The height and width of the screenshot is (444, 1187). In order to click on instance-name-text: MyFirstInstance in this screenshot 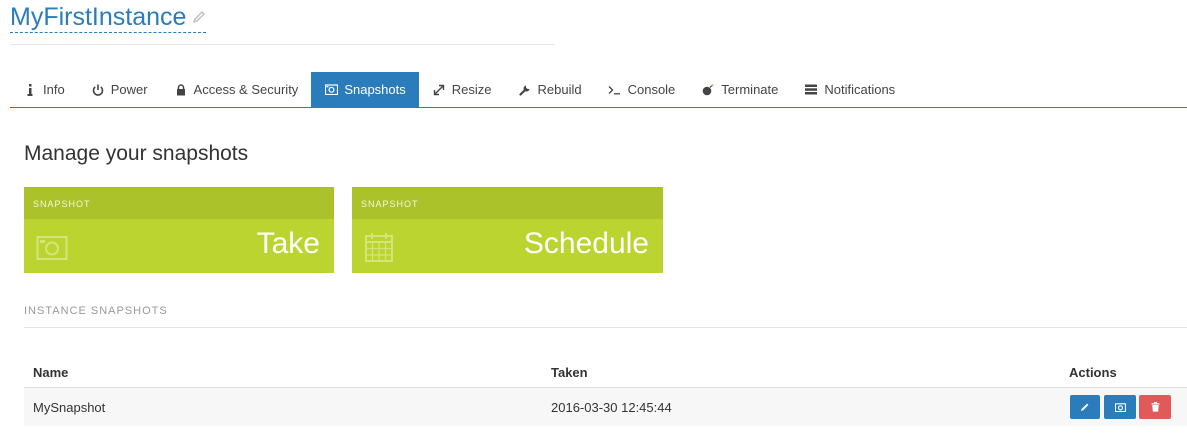, I will do `click(98, 17)`.